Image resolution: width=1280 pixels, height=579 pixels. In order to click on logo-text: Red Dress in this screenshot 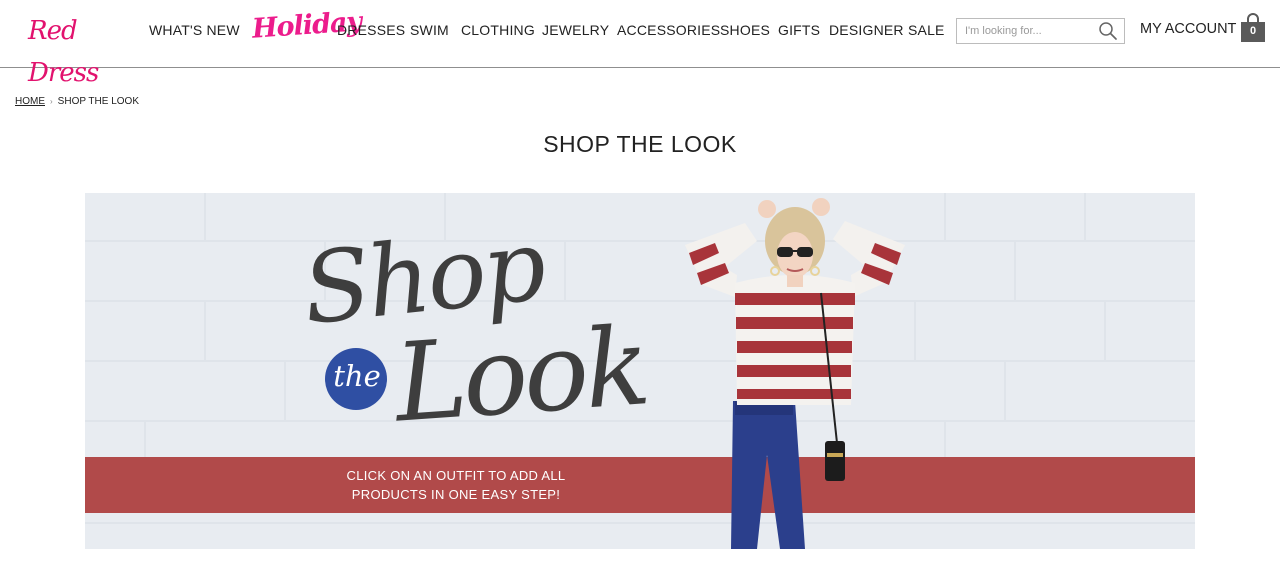, I will do `click(63, 52)`.